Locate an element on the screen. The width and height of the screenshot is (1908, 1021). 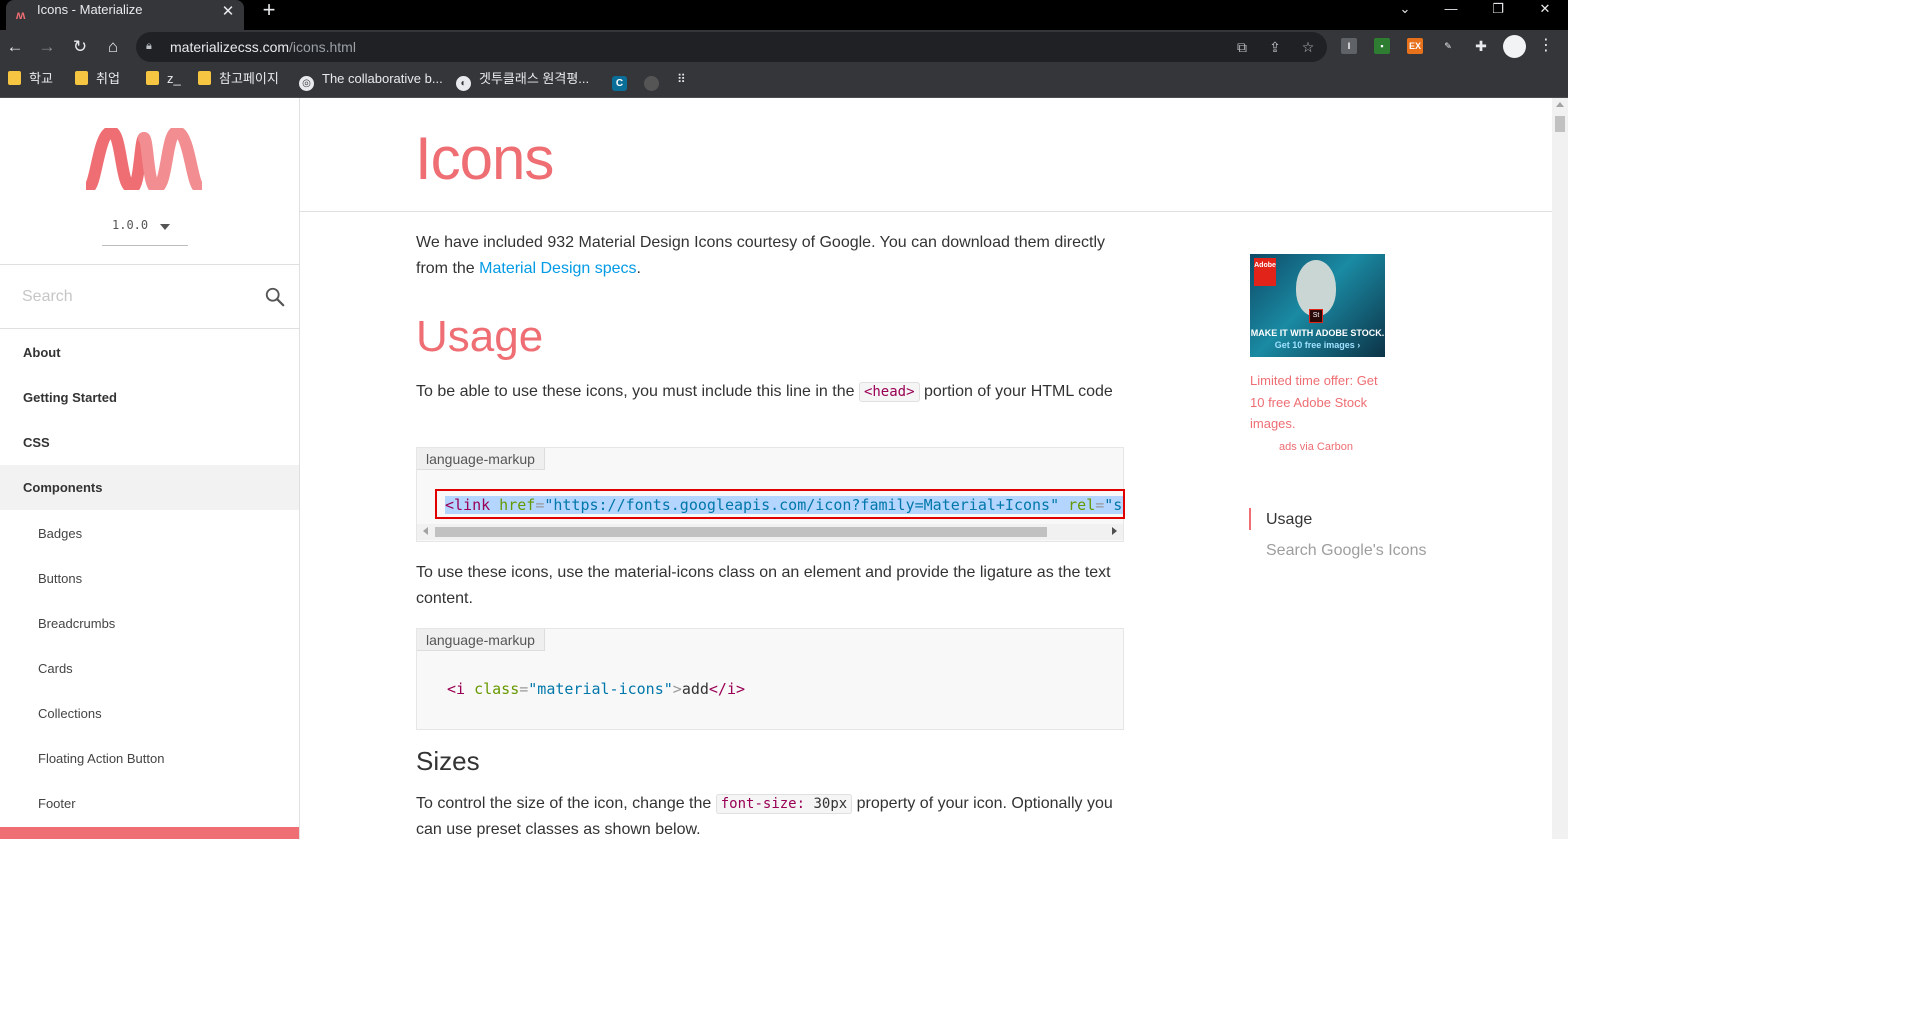
chevron-down-icon is located at coordinates (165, 227).